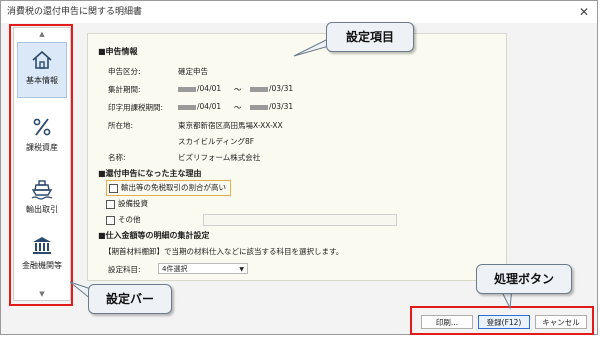 This screenshot has width=600, height=337. Describe the element at coordinates (150, 173) in the screenshot. I see `refund-section-title: ■還付申告になった主な理由` at that location.